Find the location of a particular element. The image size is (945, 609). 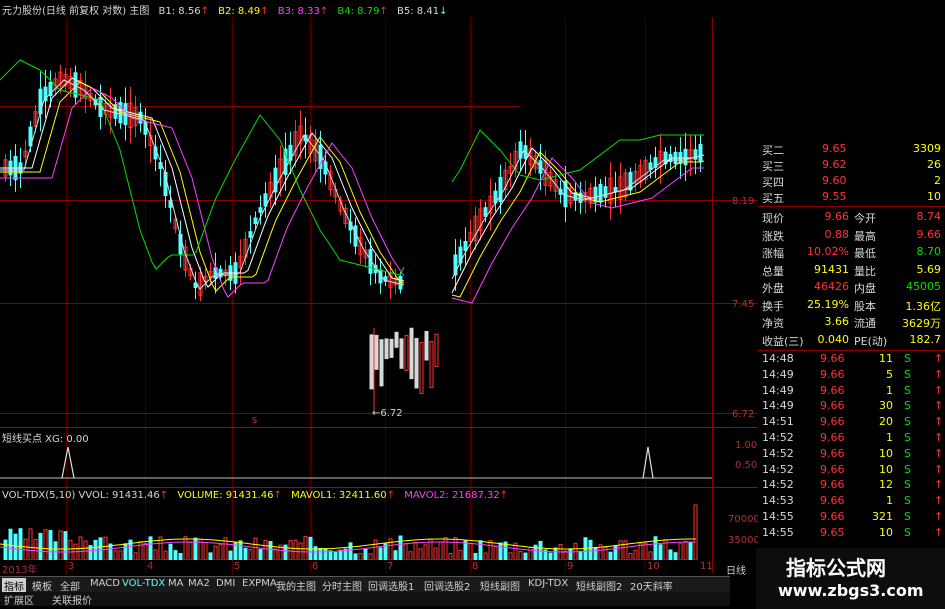

stat-value: 1.36亿 is located at coordinates (923, 306).